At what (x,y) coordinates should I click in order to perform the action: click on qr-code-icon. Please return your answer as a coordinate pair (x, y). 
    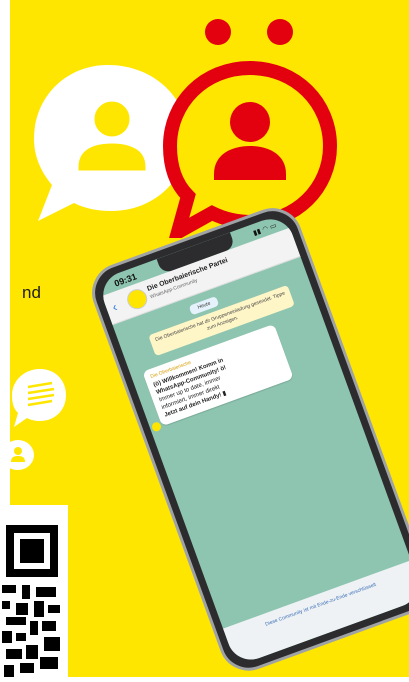
    Looking at the image, I should click on (34, 591).